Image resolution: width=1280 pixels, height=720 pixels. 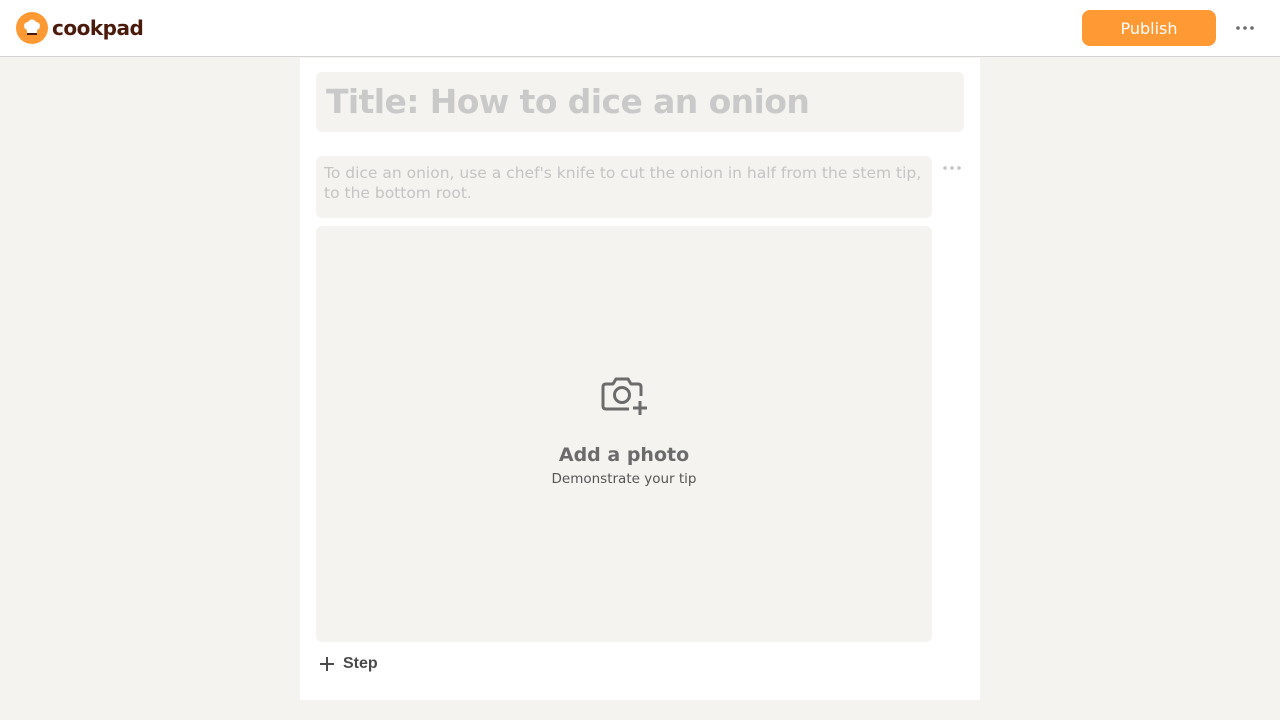 I want to click on title-input: Title: How to dice an onion, so click(x=568, y=102).